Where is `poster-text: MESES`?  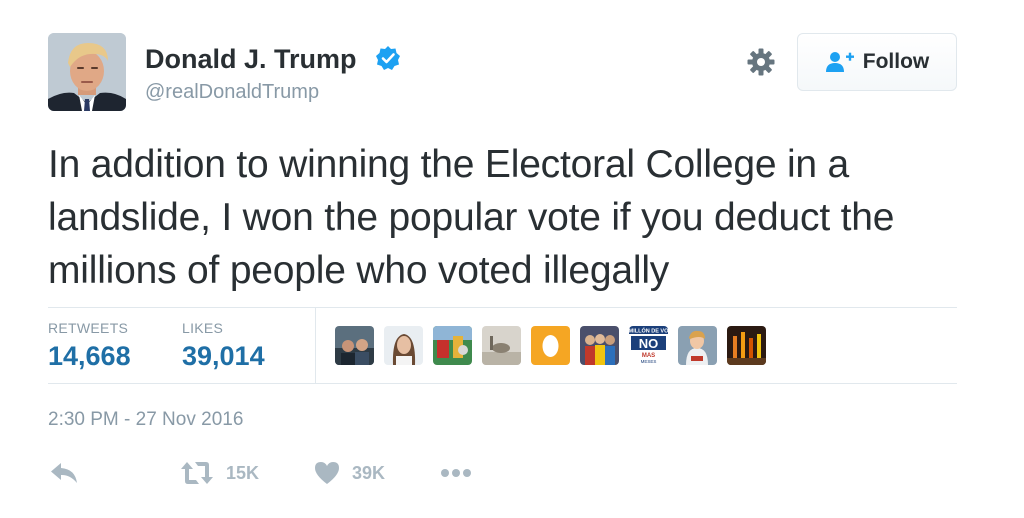 poster-text: MESES is located at coordinates (649, 361).